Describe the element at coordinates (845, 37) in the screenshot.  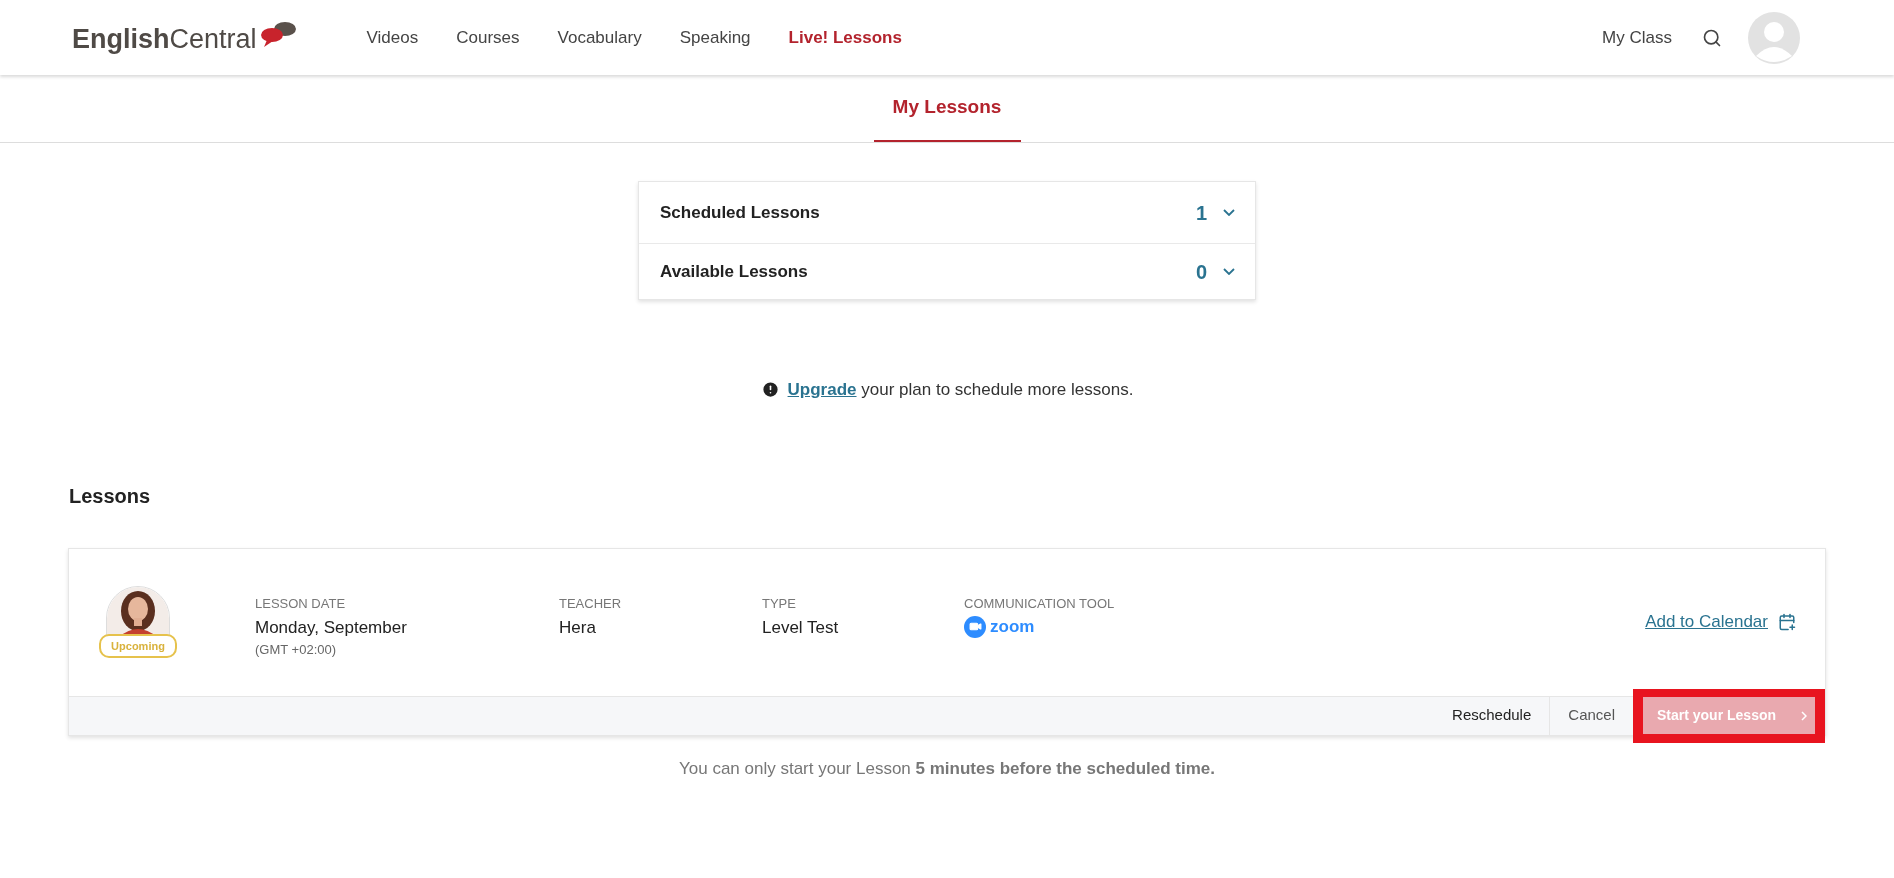
I see `nav-link: Live! Lessons` at that location.